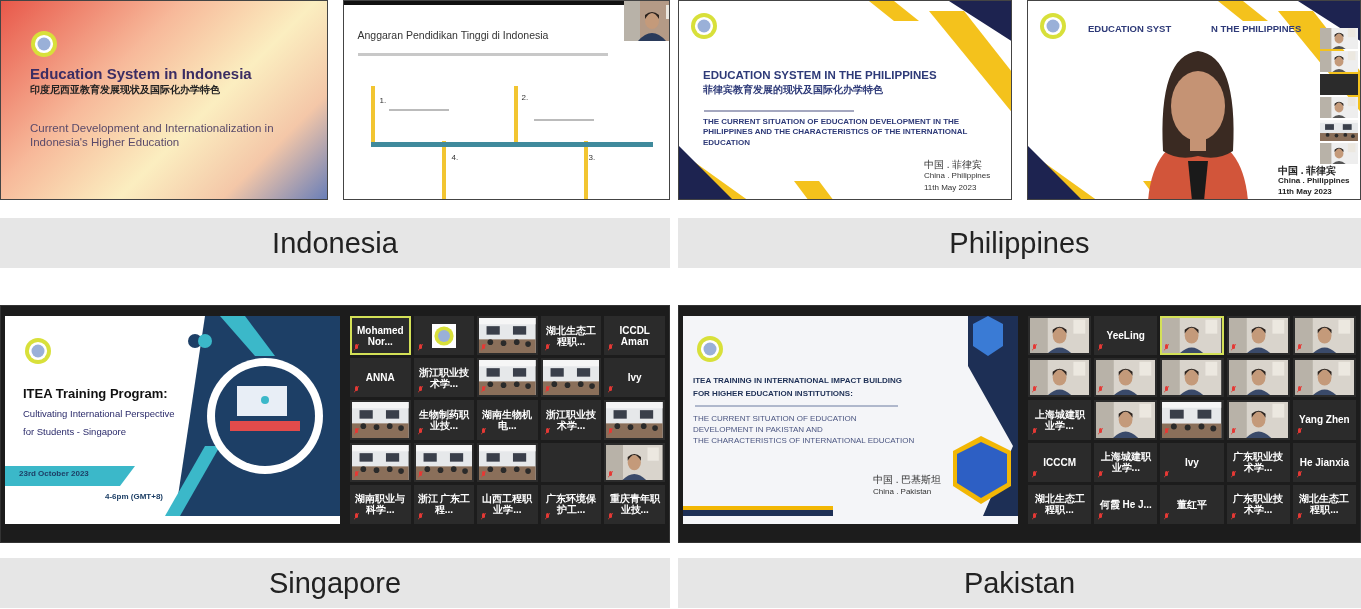  I want to click on participant-name: ICCDL Aman, so click(634, 335).